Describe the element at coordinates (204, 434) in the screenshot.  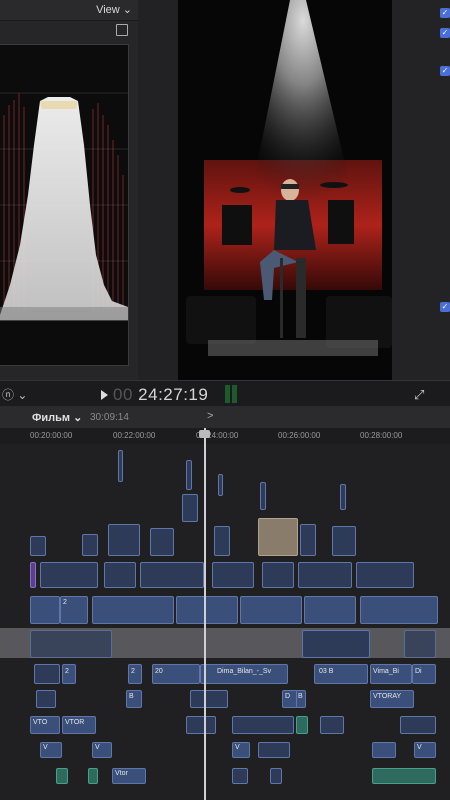
I see `playhead-handle` at that location.